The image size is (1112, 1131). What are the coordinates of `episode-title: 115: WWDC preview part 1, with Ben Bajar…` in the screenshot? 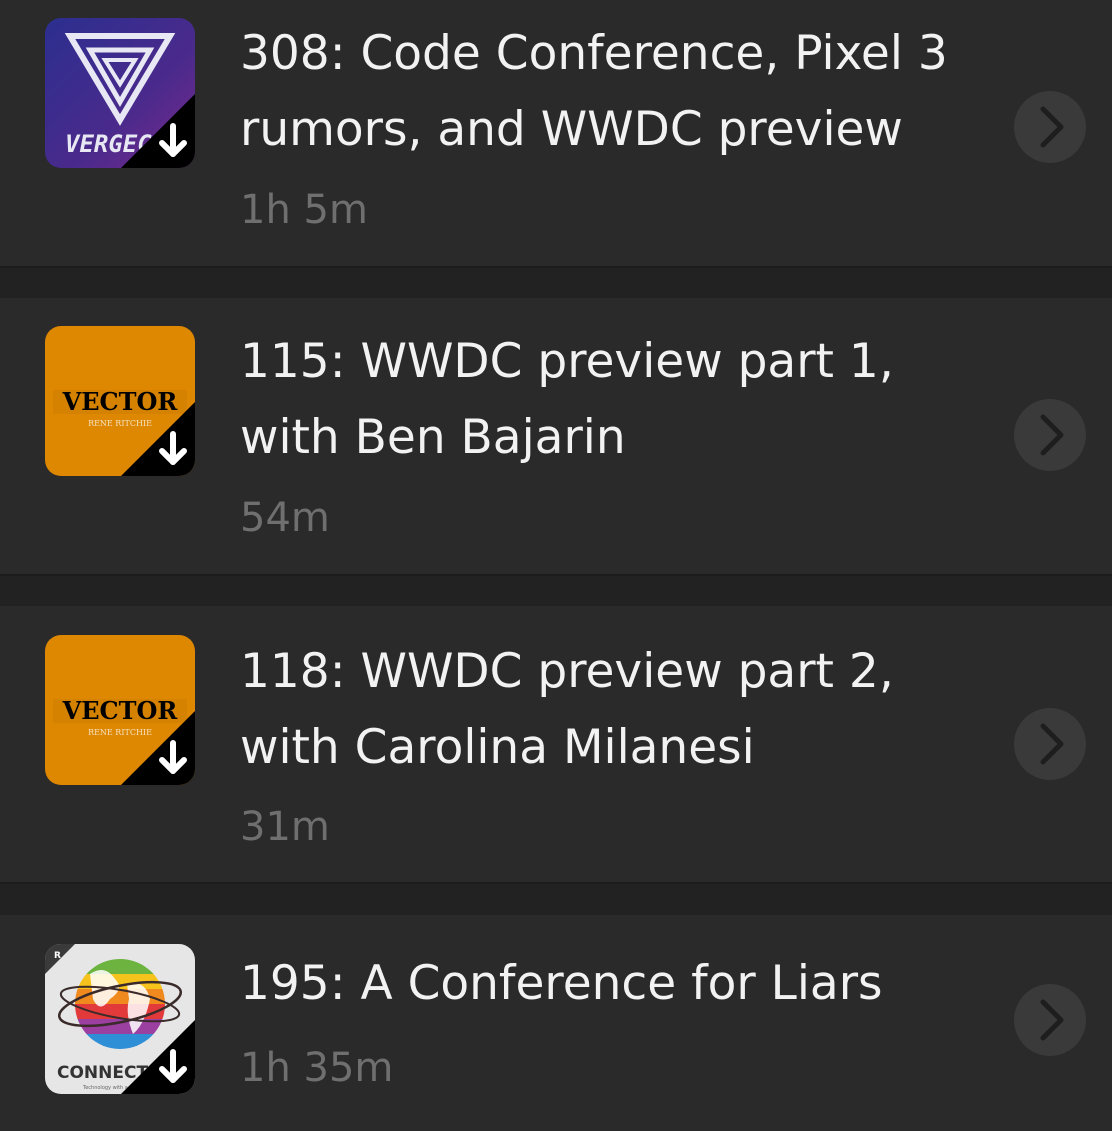 It's located at (567, 399).